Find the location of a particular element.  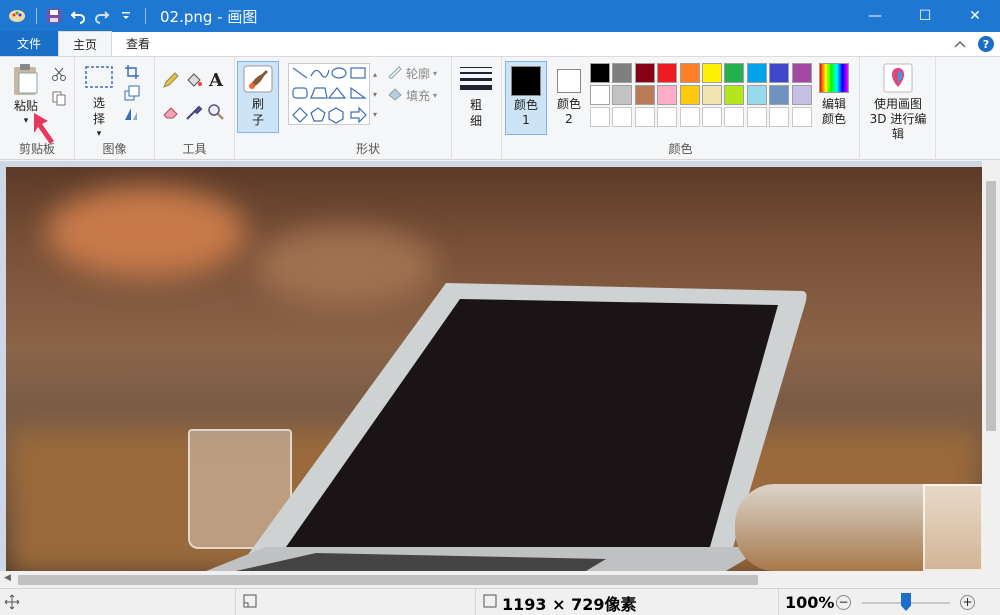

color2-button: 颜色 2 is located at coordinates (569, 98).